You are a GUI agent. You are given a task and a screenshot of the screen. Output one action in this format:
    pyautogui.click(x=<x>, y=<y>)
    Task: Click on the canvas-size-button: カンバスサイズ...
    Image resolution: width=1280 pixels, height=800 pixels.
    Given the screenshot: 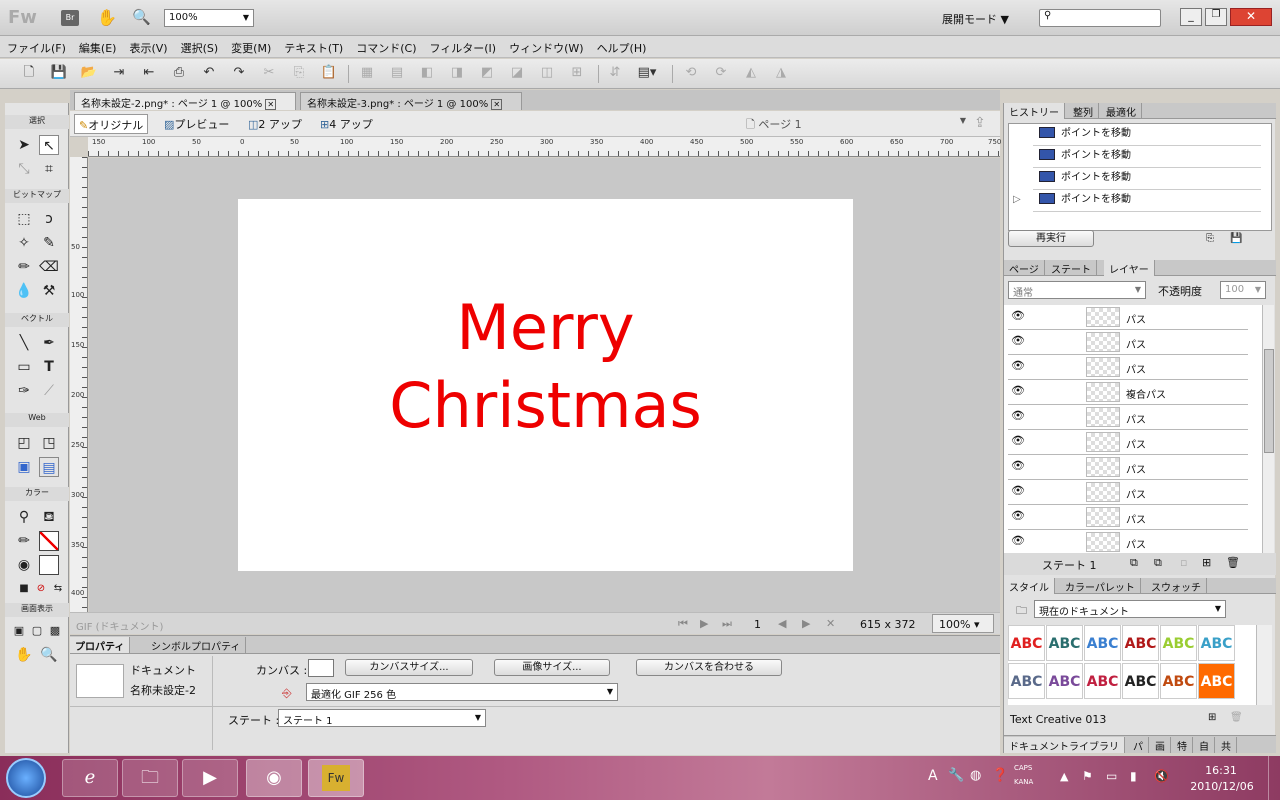 What is the action you would take?
    pyautogui.click(x=409, y=667)
    